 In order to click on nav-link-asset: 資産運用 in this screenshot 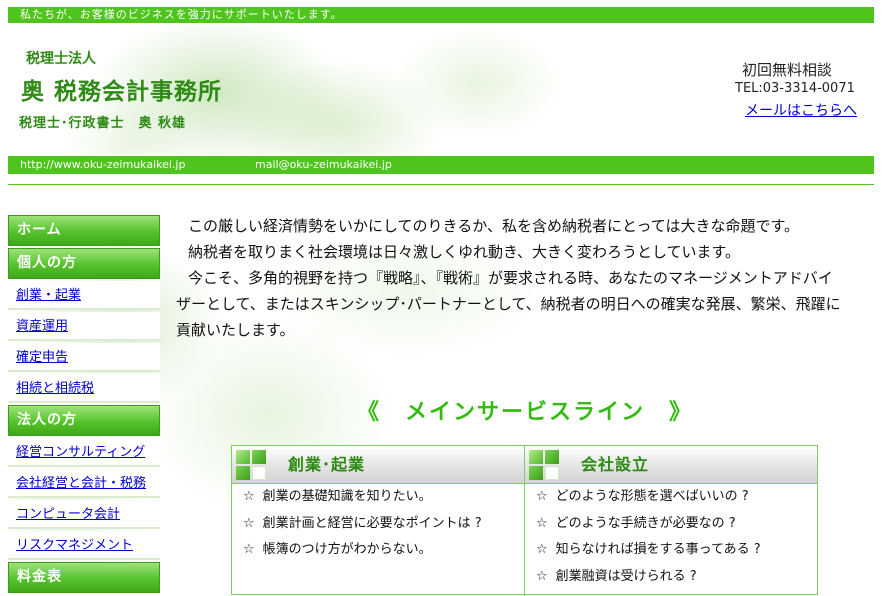, I will do `click(42, 326)`.